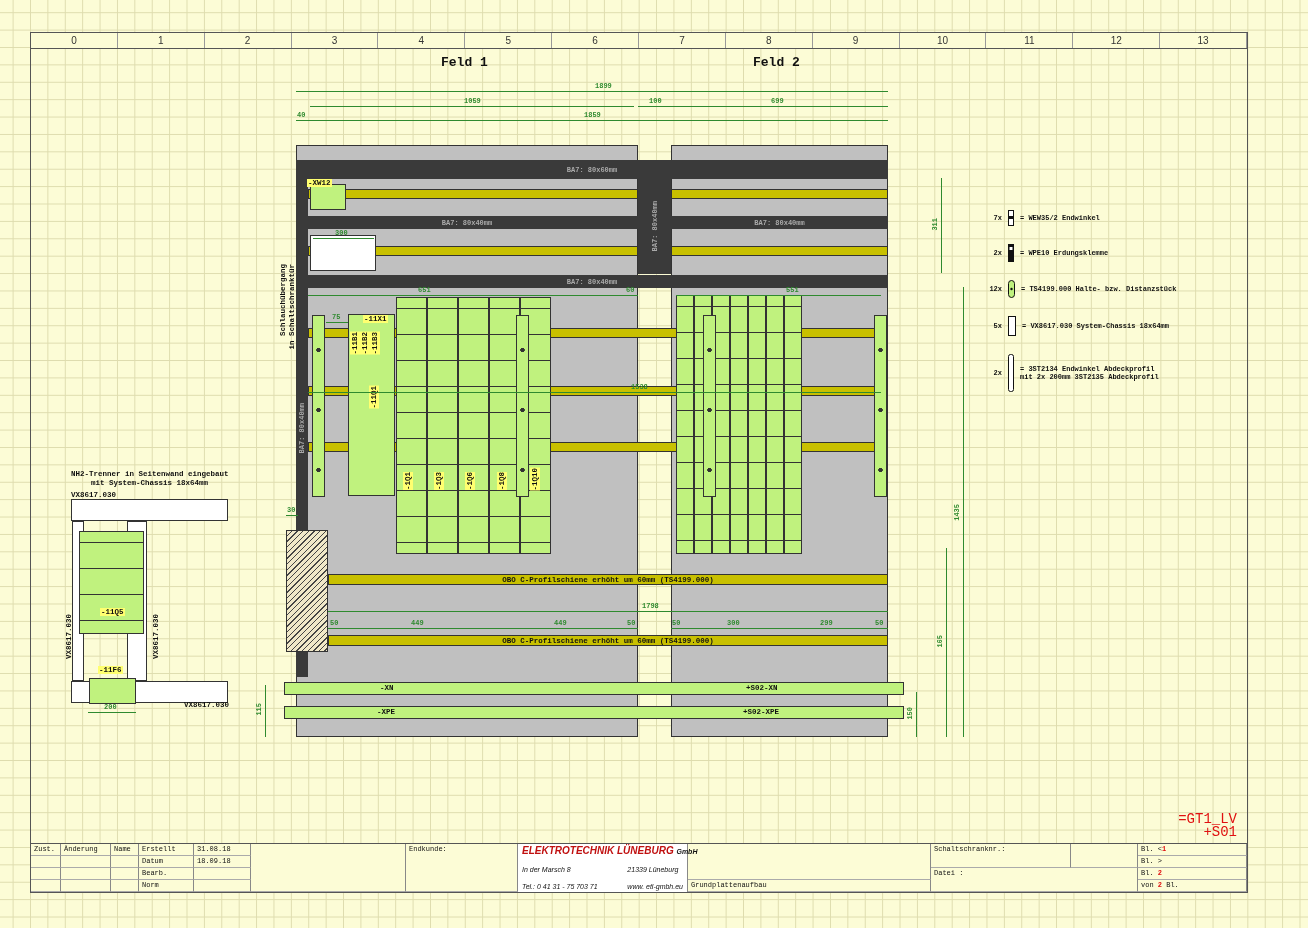 This screenshot has height=928, width=1308. Describe the element at coordinates (856, 40) in the screenshot. I see `ruler-label: 9` at that location.